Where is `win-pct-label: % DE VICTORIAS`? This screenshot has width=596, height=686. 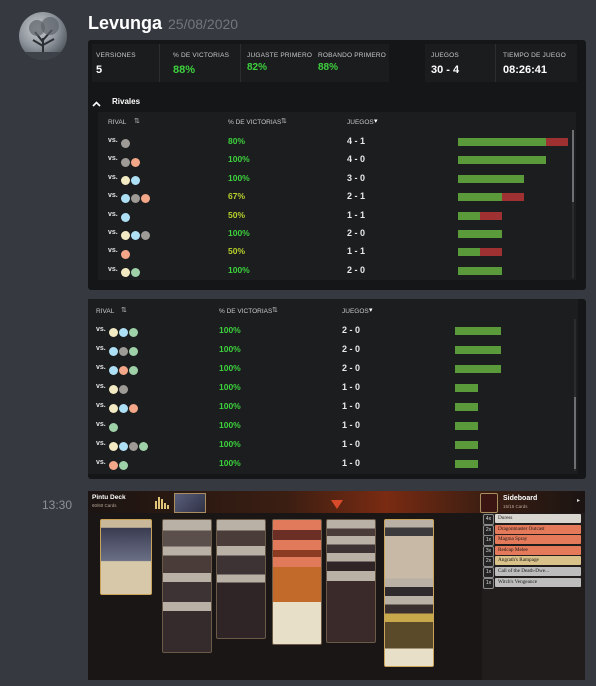 win-pct-label: % DE VICTORIAS is located at coordinates (201, 55).